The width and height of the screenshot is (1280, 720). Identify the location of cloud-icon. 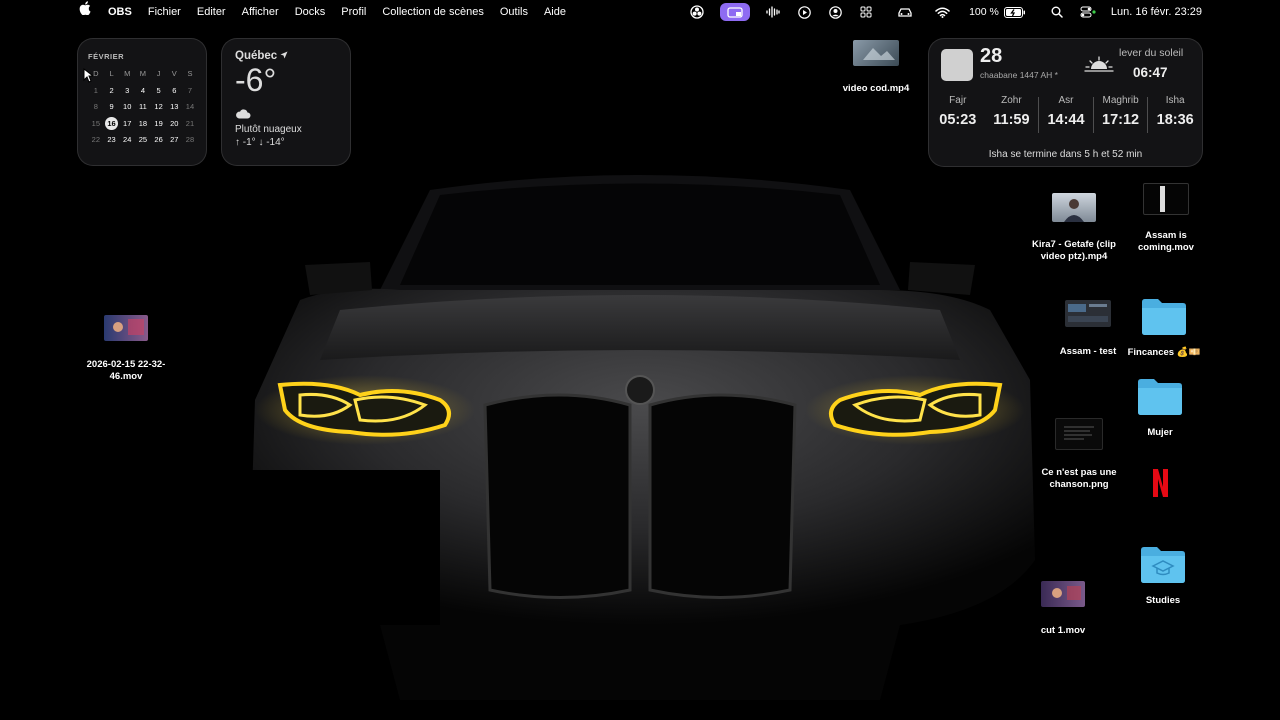
(286, 115).